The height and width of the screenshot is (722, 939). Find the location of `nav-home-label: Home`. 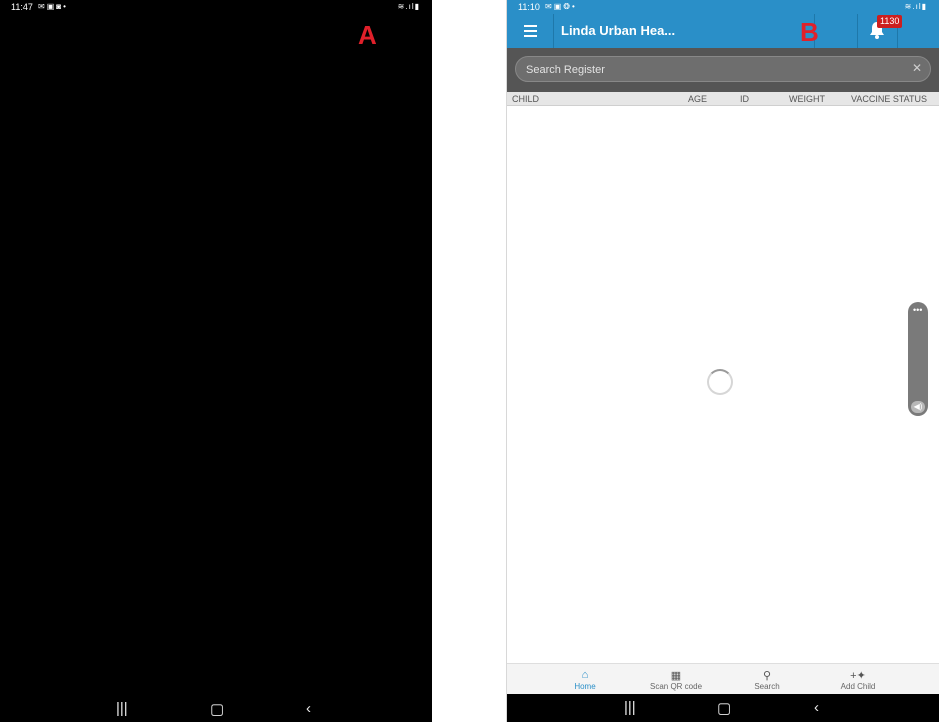

nav-home-label: Home is located at coordinates (585, 686).